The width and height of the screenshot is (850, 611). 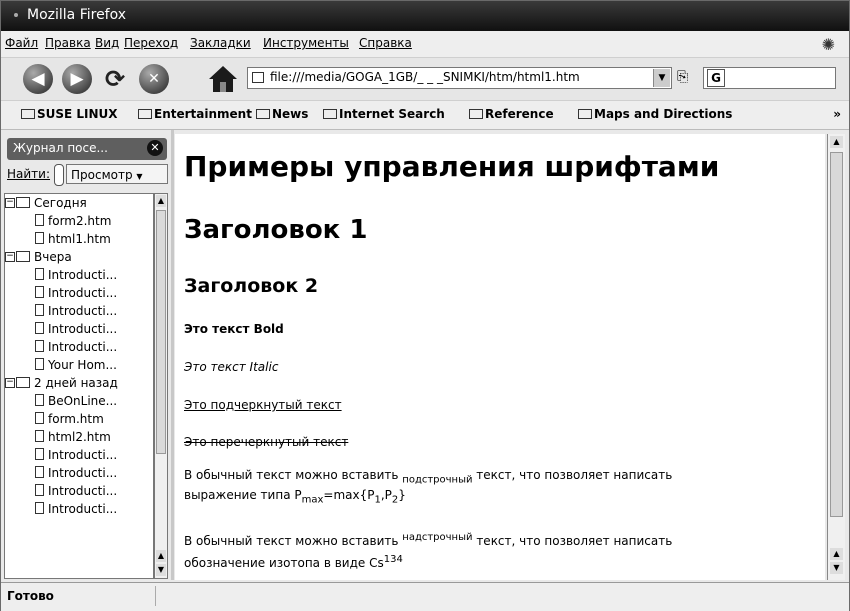 What do you see at coordinates (29, 174) in the screenshot?
I see `sidebar-find-label: Найти:` at bounding box center [29, 174].